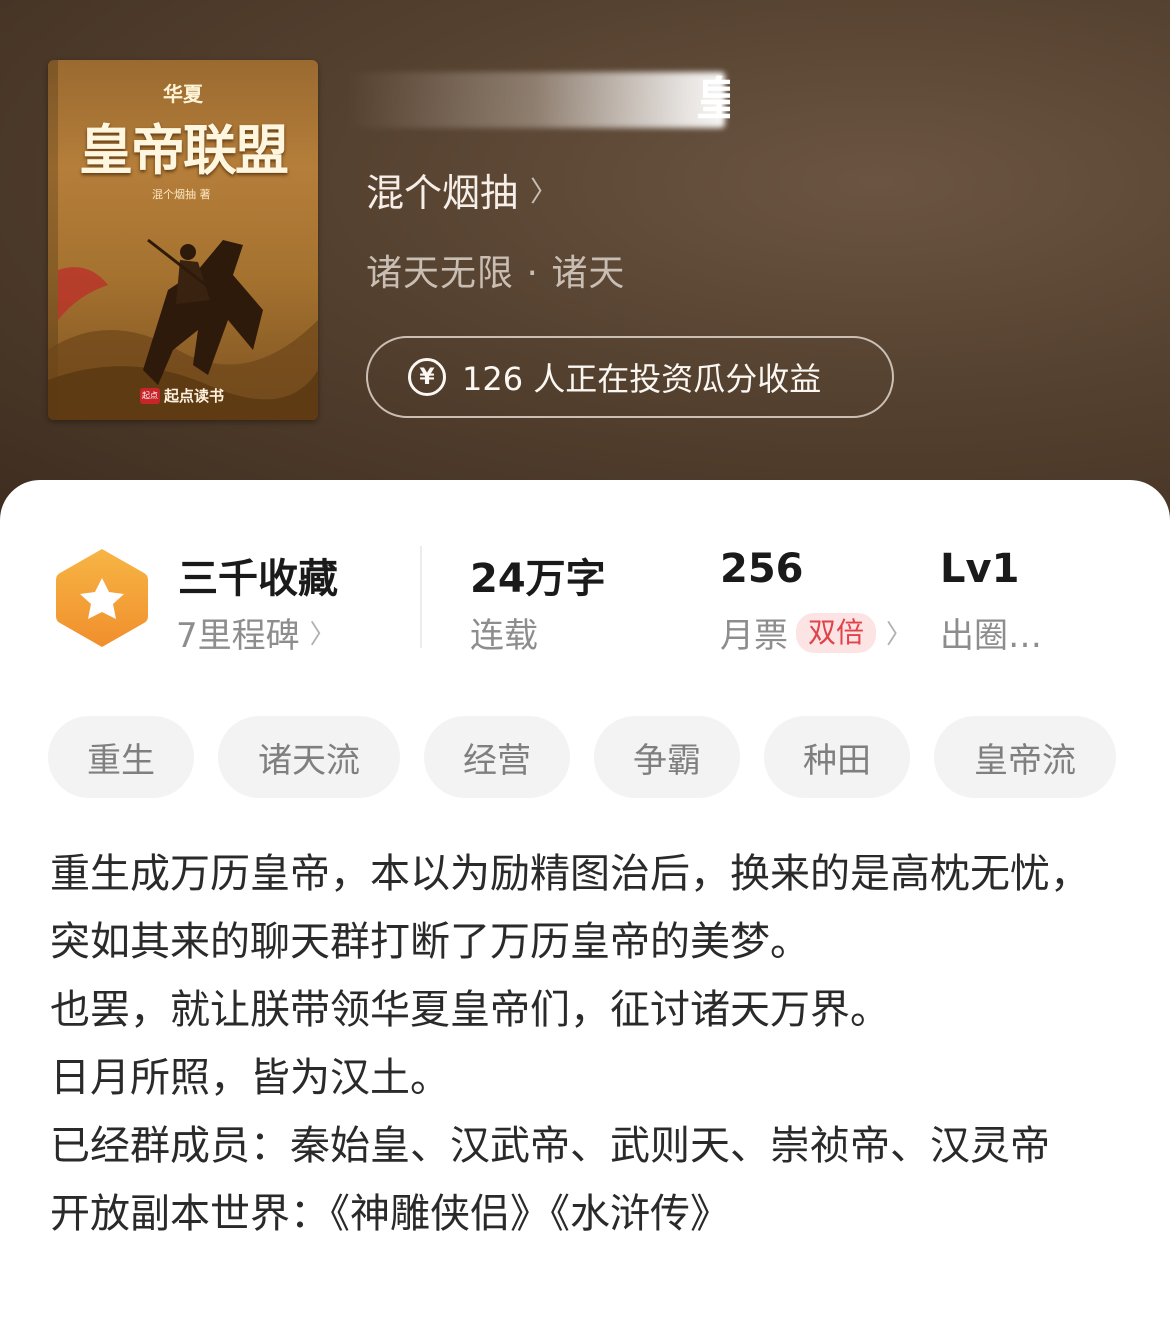 Image resolution: width=1170 pixels, height=1332 pixels. I want to click on monthly-ticket-link: 月票 双倍 〉, so click(816, 632).